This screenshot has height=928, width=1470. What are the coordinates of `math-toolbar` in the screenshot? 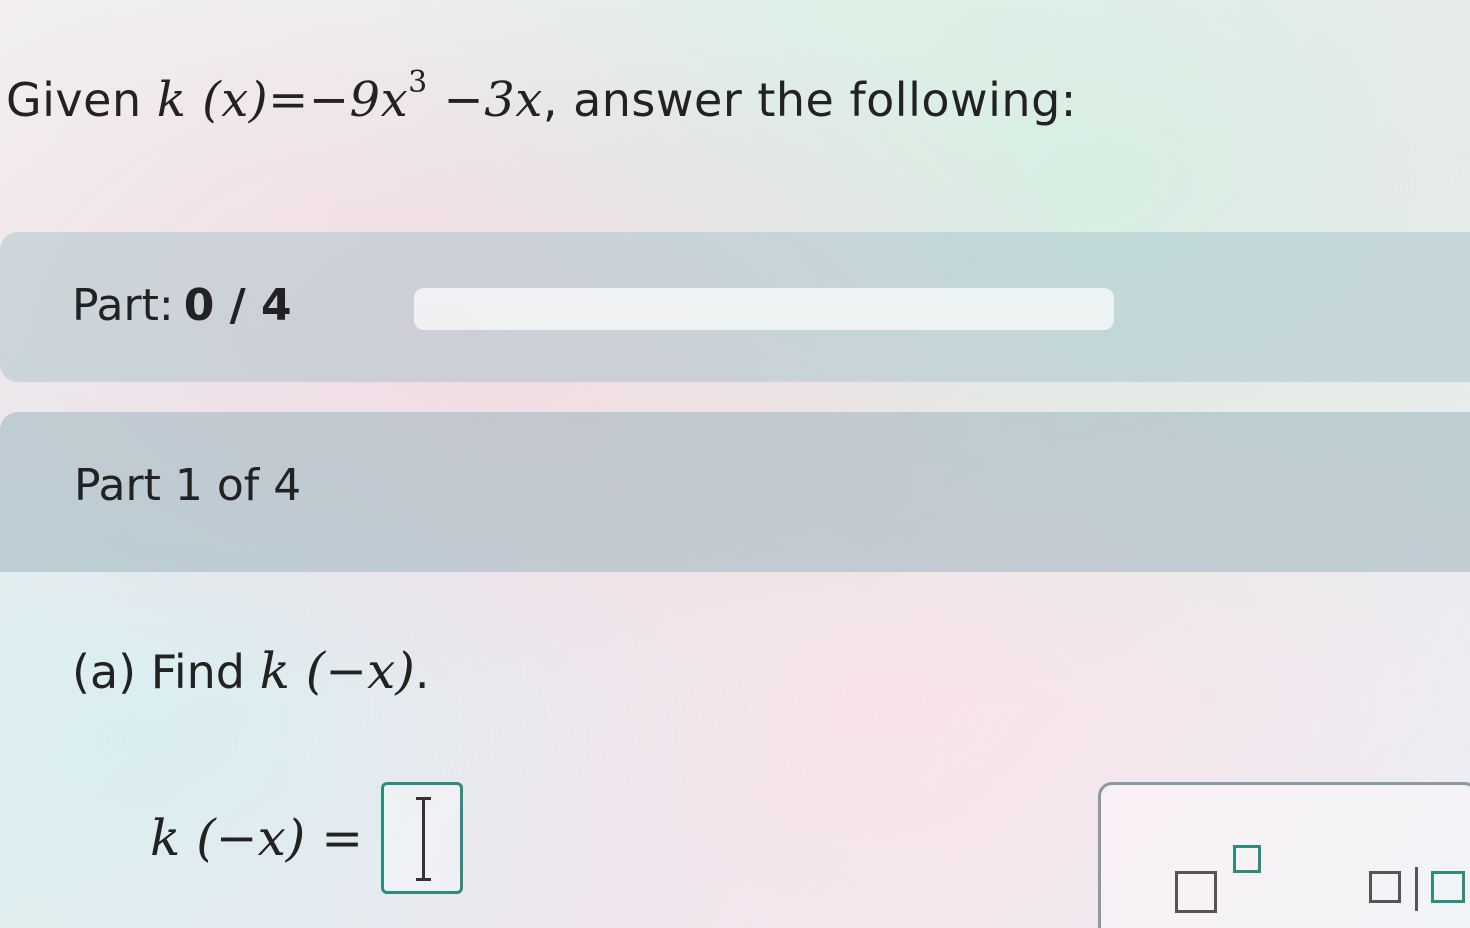 It's located at (1284, 855).